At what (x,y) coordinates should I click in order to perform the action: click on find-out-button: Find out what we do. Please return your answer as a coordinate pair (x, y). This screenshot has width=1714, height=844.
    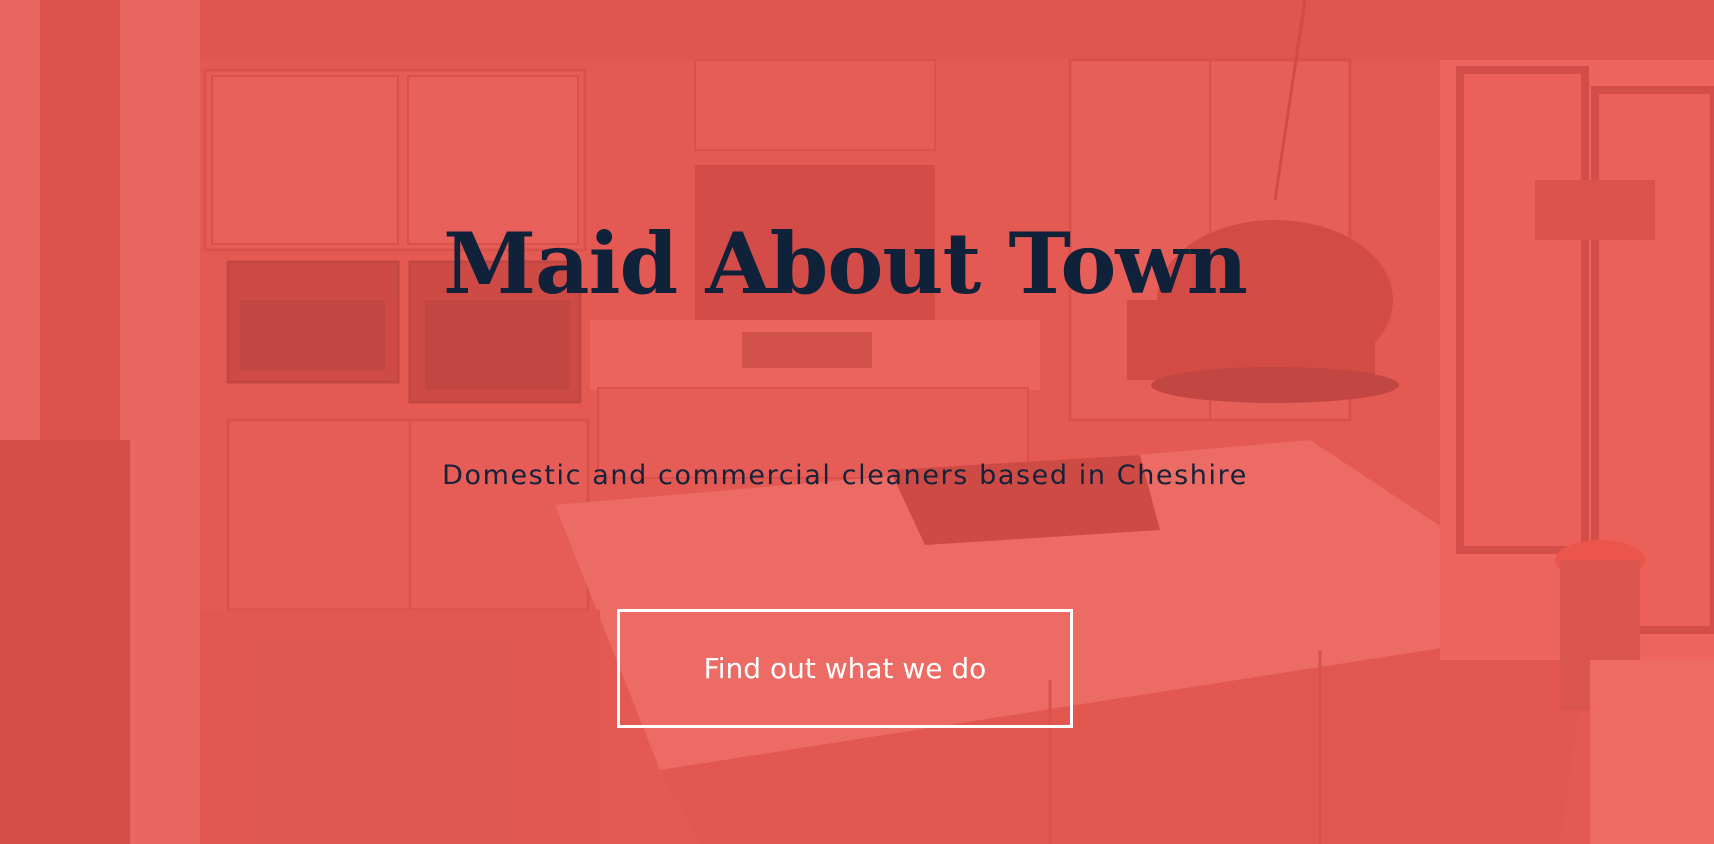
    Looking at the image, I should click on (845, 668).